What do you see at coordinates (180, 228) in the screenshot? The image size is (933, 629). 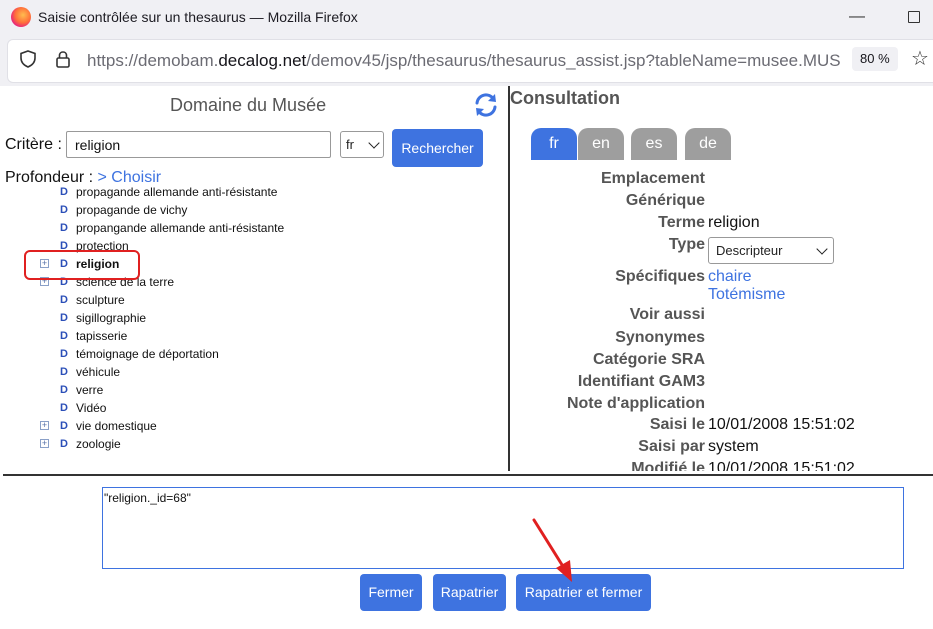 I see `tree-item-label: propangande allemande anti-résistante` at bounding box center [180, 228].